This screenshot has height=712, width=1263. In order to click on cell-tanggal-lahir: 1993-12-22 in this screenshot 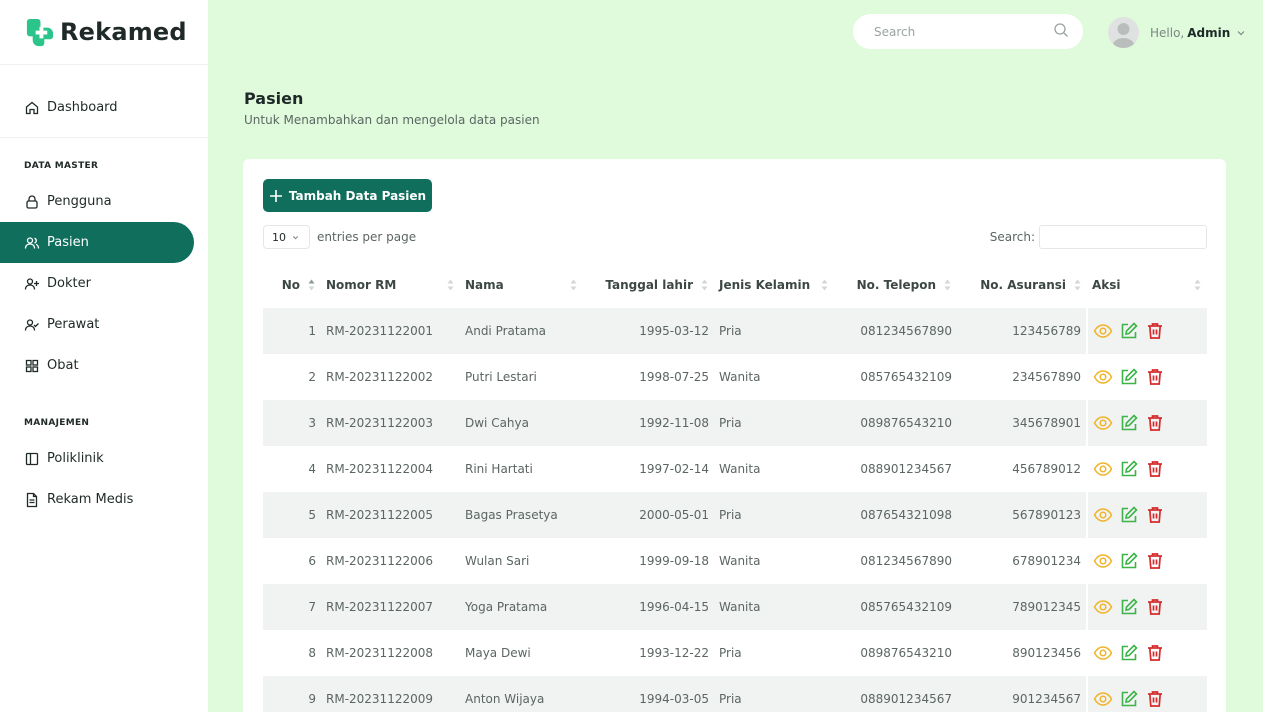, I will do `click(674, 653)`.